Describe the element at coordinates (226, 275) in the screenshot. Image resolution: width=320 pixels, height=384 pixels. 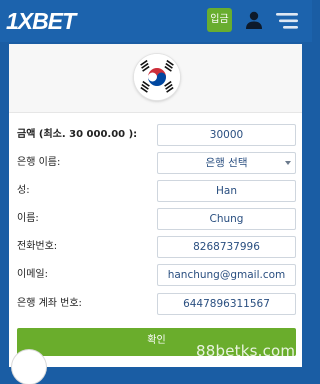
I see `email-input: hanchung@gmail.com` at that location.